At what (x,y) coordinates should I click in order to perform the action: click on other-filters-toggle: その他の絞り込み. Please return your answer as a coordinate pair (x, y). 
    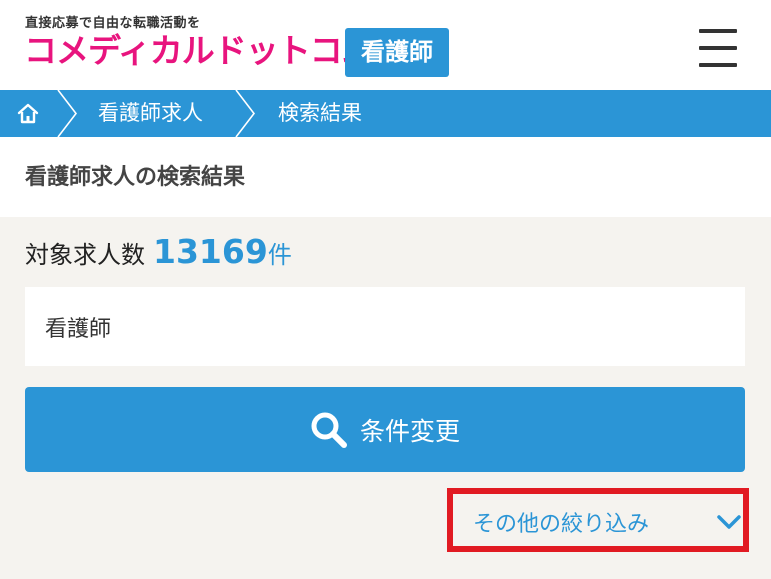
    Looking at the image, I should click on (598, 520).